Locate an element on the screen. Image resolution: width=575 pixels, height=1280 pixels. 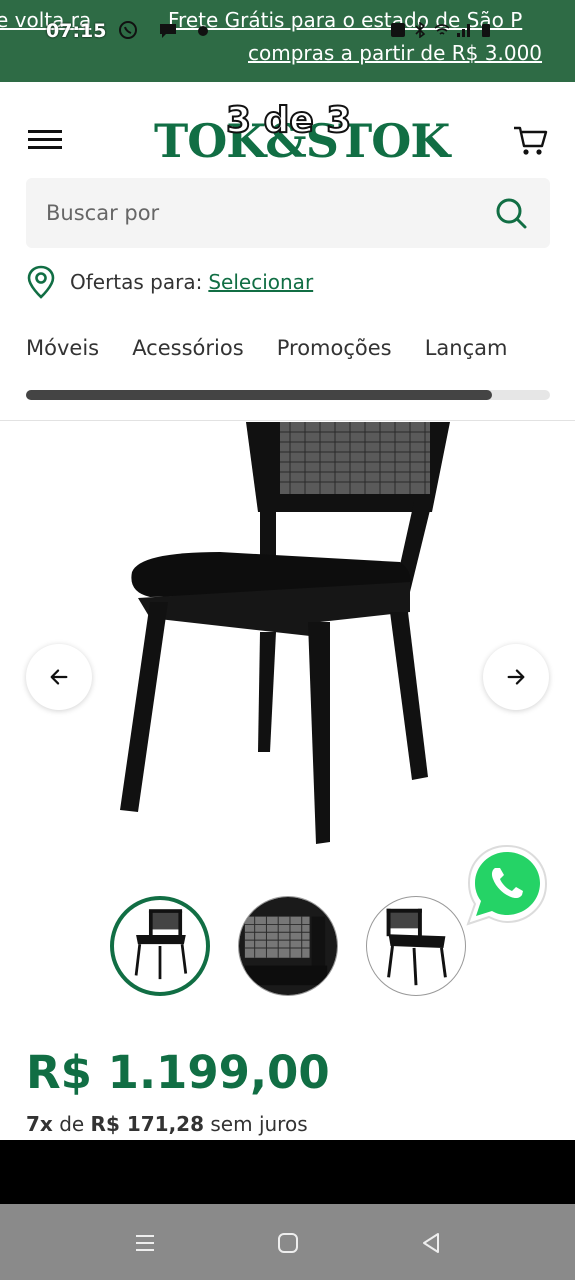
installments-info: 7x de R$ 171,28 sem juros is located at coordinates (167, 1124).